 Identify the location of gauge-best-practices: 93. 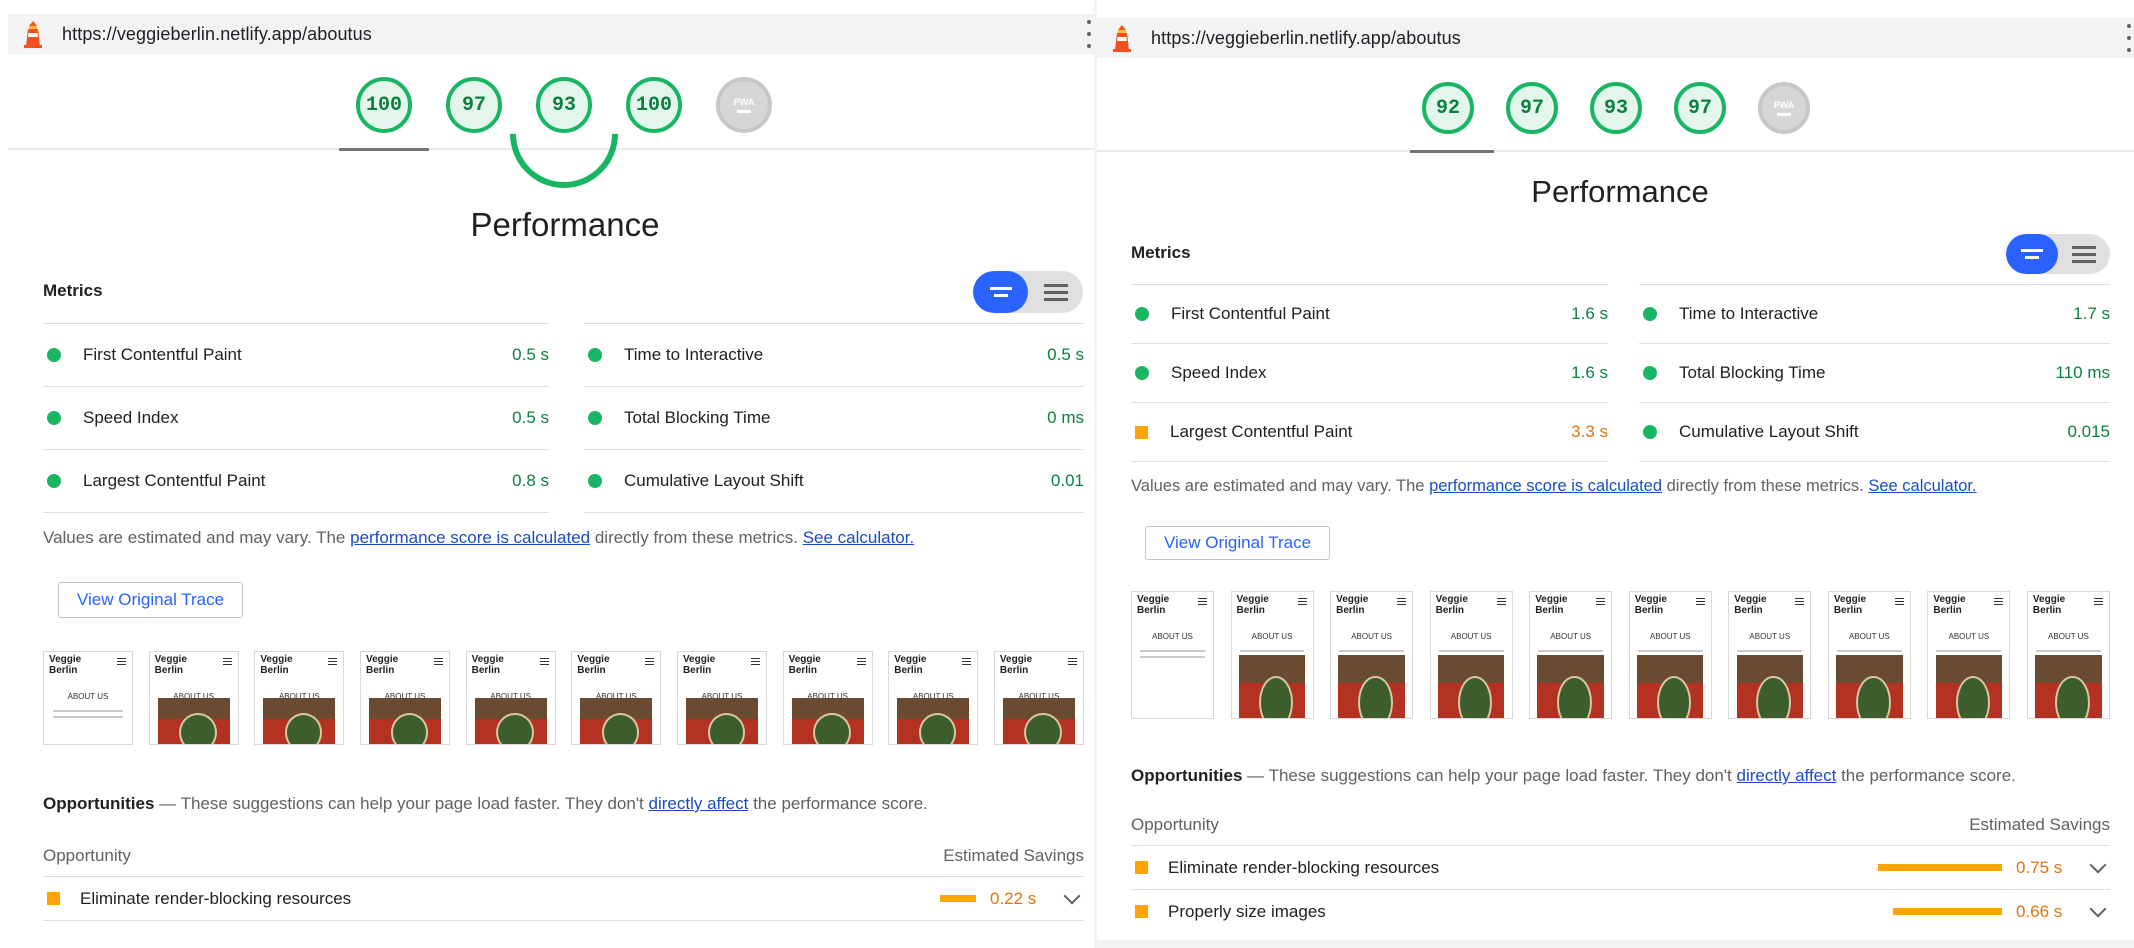
(1616, 108).